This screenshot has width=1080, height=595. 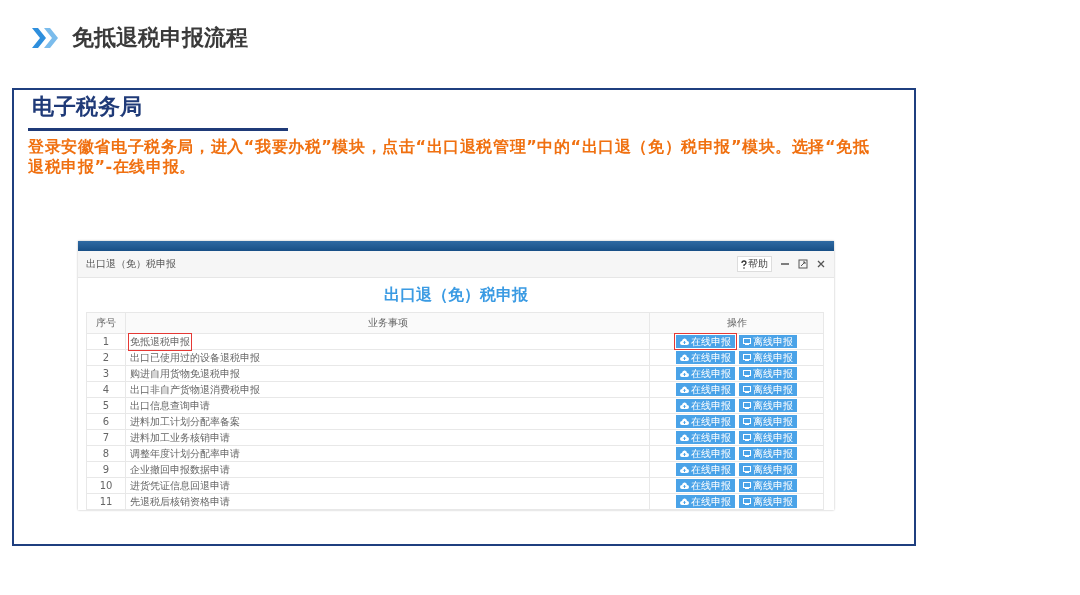 I want to click on item-name: 进料加工业务核销申请, so click(x=180, y=437).